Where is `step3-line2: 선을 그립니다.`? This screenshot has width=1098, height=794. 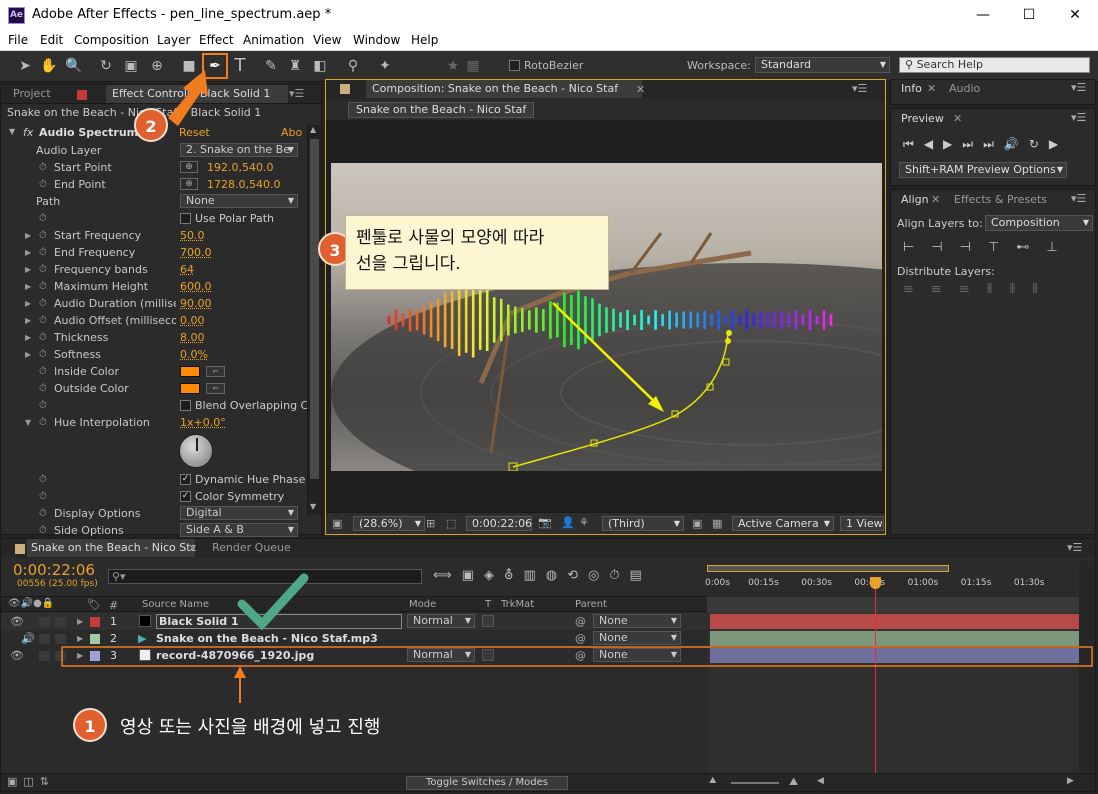
step3-line2: 선을 그립니다. is located at coordinates (408, 264).